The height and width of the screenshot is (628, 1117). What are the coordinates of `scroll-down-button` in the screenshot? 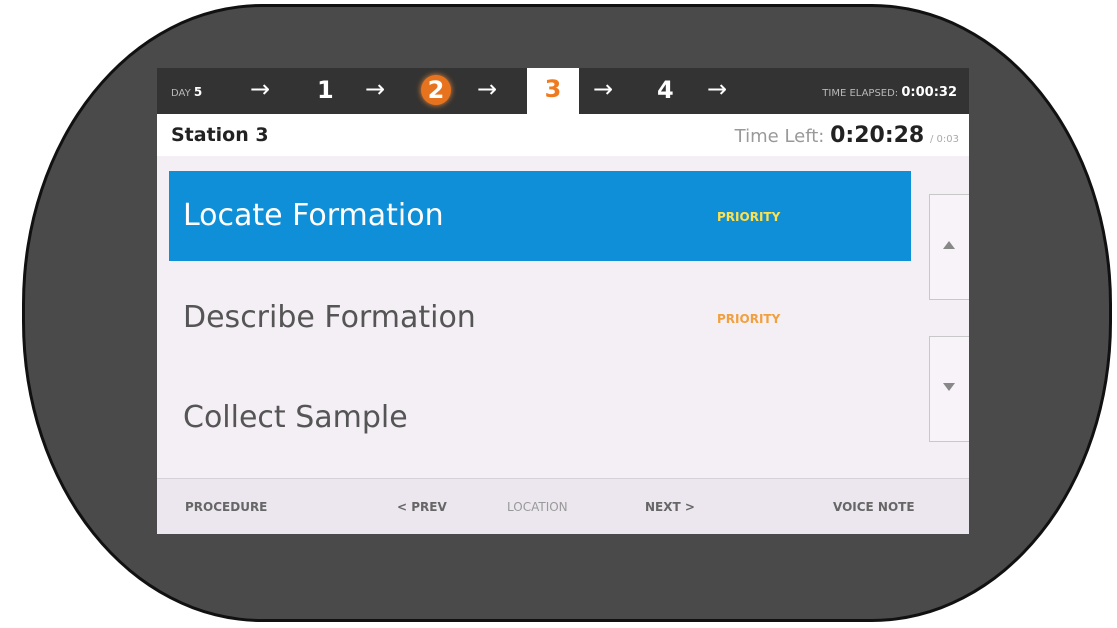 It's located at (949, 389).